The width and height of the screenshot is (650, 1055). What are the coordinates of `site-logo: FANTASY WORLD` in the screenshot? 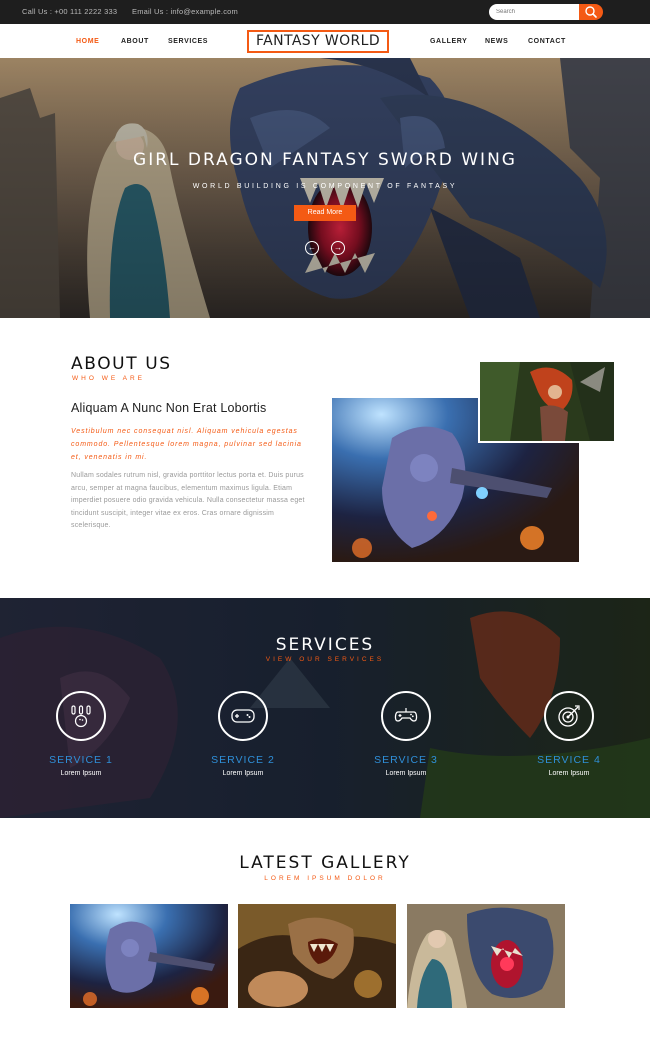 It's located at (318, 41).